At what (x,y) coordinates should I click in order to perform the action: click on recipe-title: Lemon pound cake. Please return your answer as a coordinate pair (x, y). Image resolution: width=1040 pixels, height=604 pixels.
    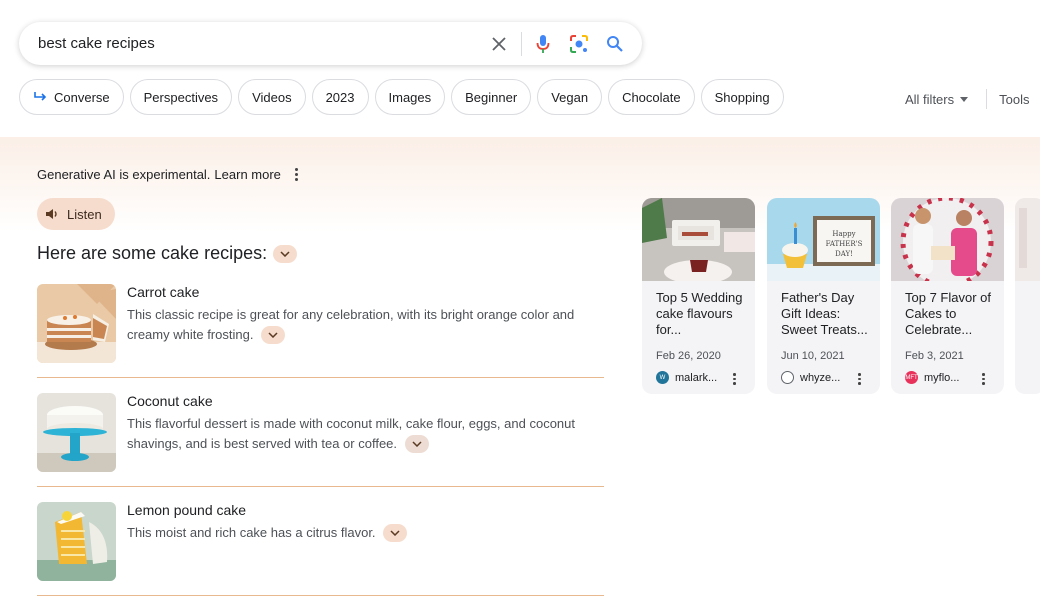
    Looking at the image, I should click on (186, 510).